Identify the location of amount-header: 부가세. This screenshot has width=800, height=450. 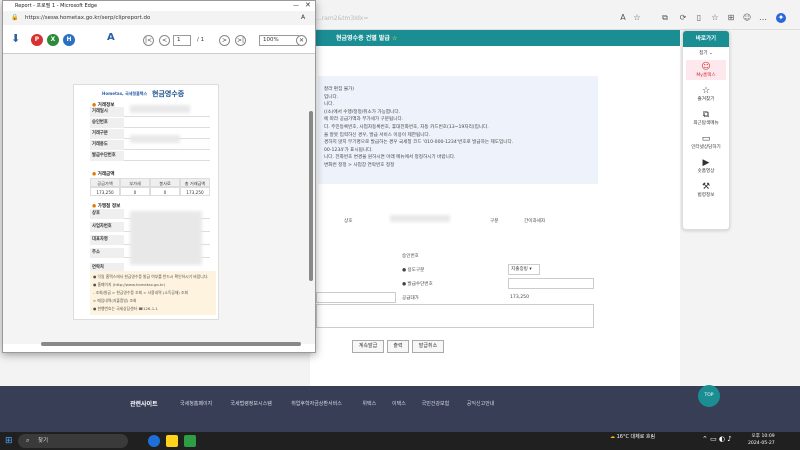
(135, 182).